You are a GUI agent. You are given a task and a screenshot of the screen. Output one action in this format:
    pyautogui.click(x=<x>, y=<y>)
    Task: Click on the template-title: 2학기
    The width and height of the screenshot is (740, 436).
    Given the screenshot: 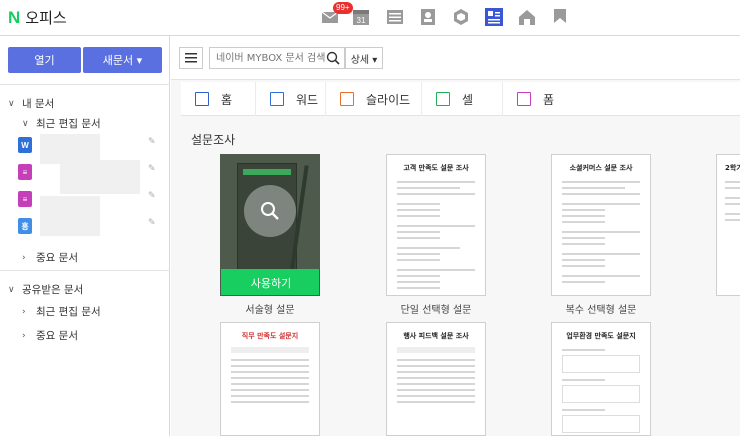 What is the action you would take?
    pyautogui.click(x=732, y=168)
    